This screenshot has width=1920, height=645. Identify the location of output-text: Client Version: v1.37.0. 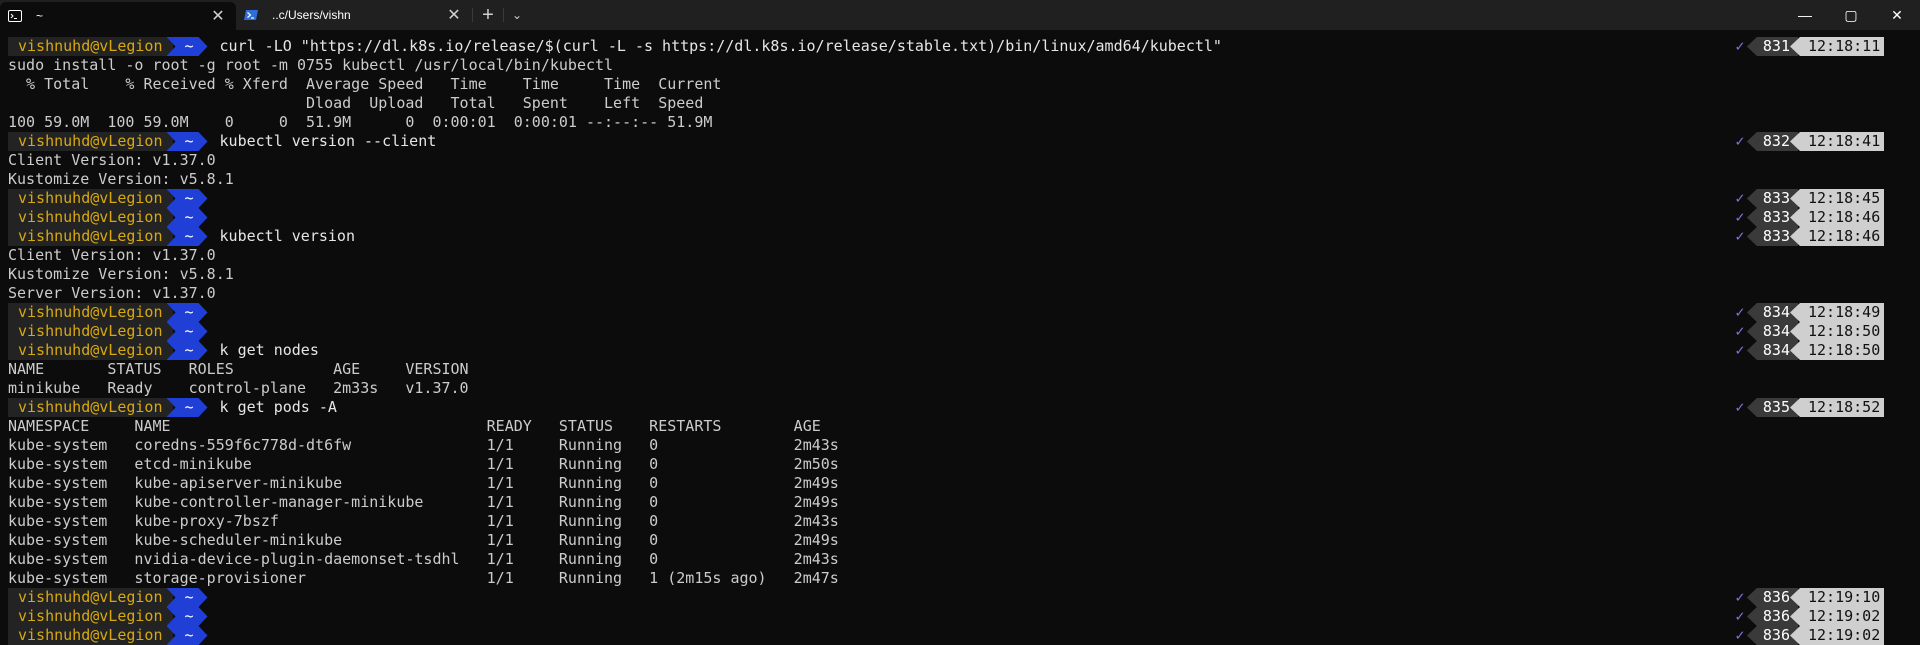
(112, 255).